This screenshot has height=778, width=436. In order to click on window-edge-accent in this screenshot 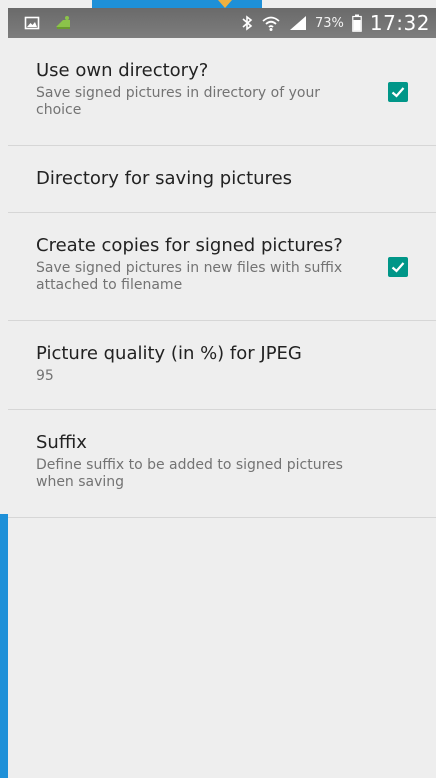, I will do `click(177, 4)`.